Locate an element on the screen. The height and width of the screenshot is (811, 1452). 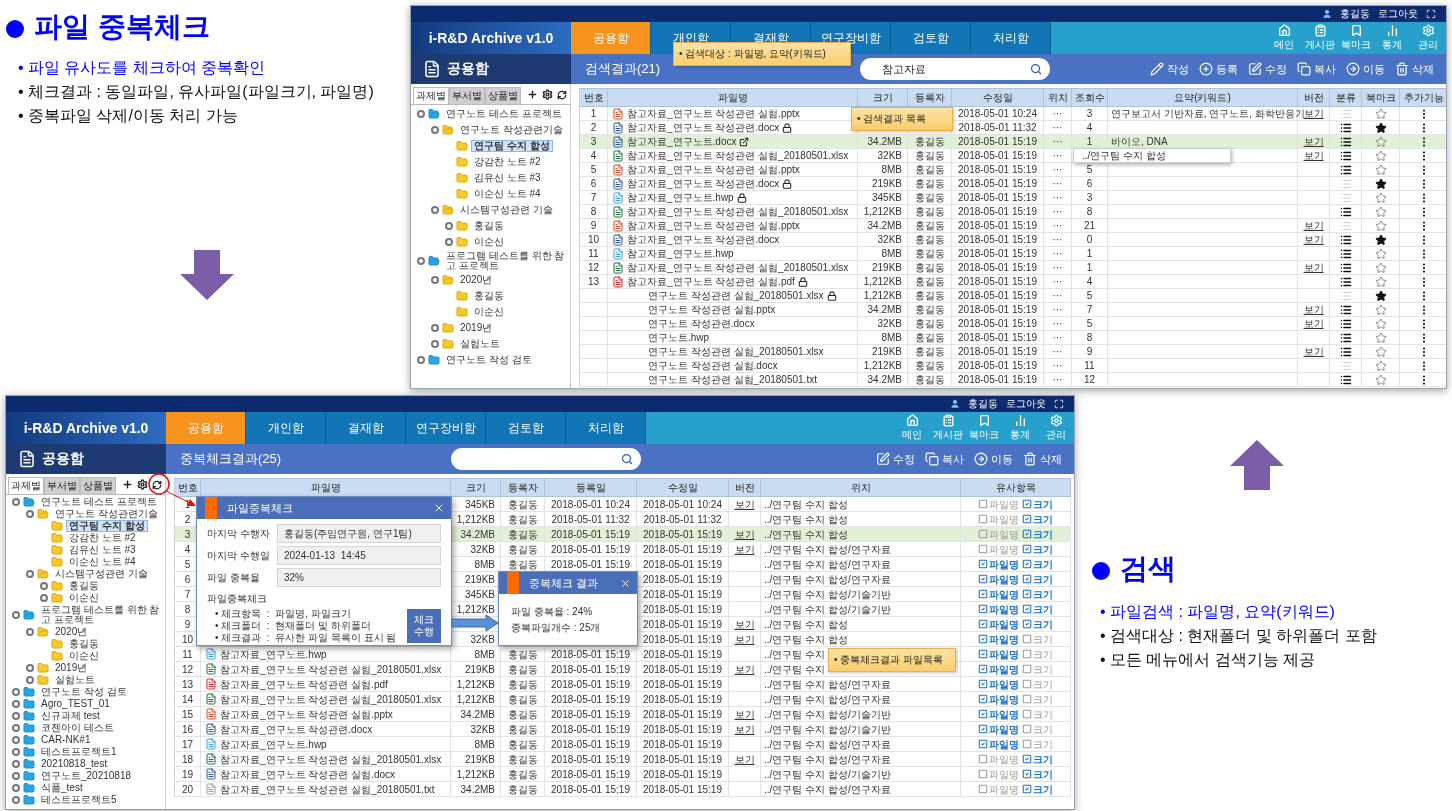
tree-item: 20210818_test is located at coordinates (74, 764).